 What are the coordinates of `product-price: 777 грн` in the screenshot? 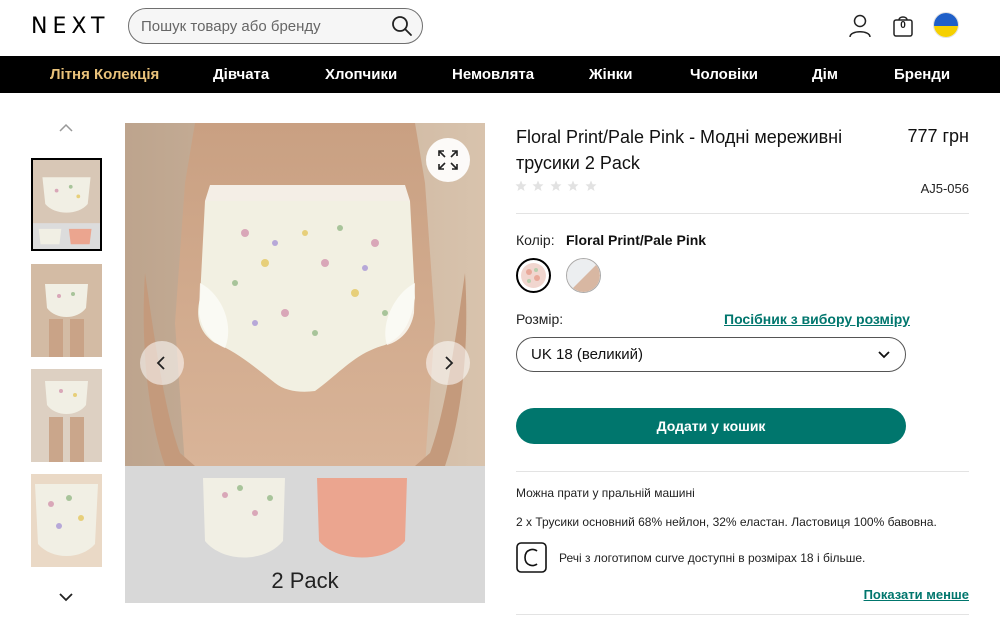 It's located at (938, 136).